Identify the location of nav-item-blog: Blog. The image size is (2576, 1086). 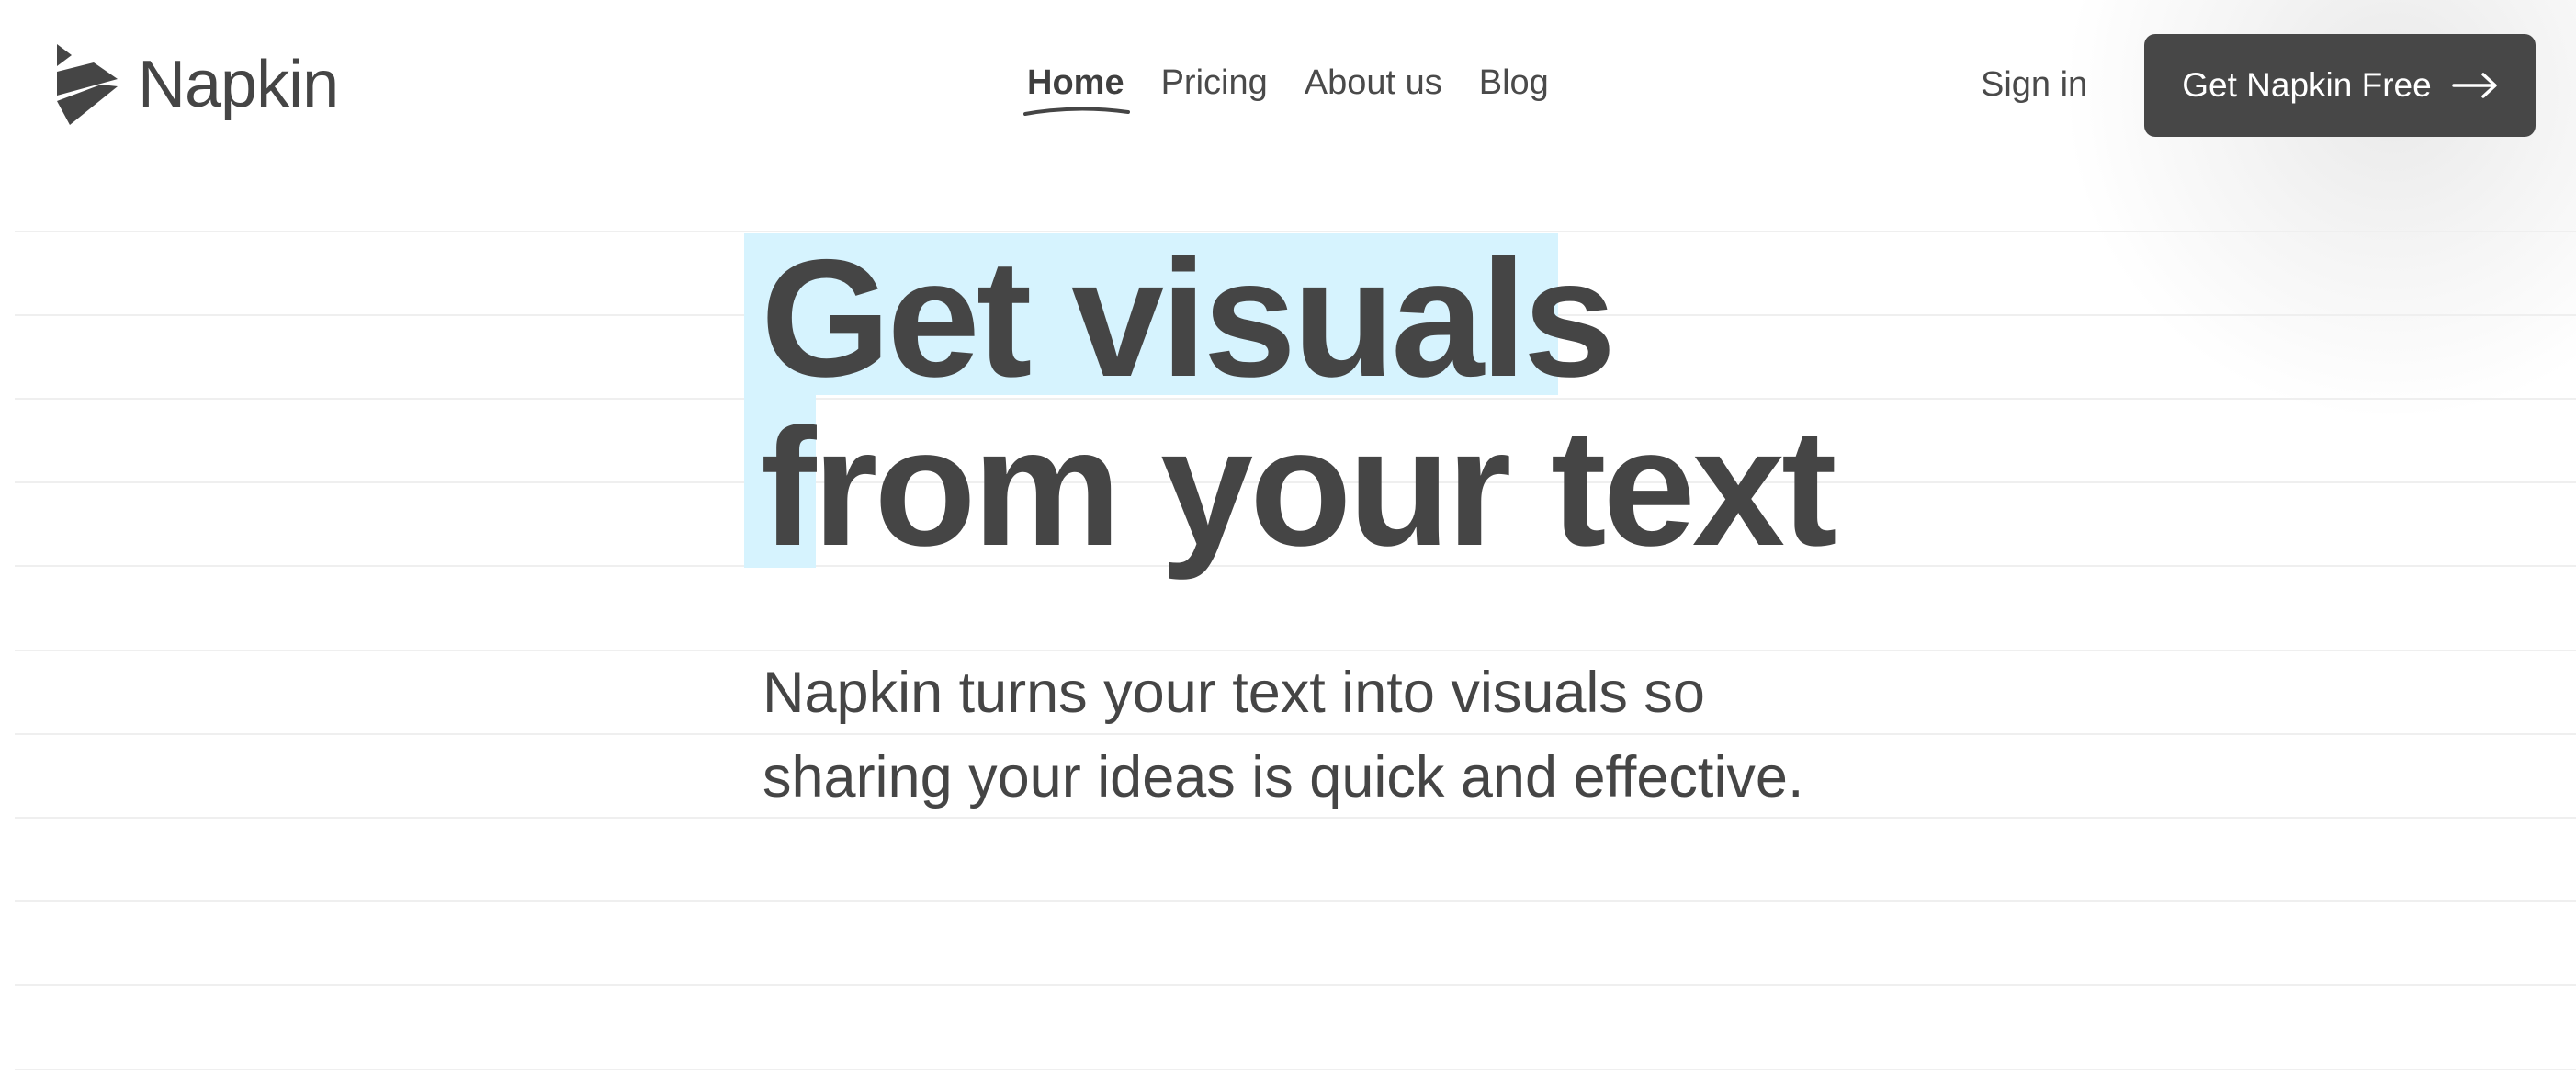
(1514, 83).